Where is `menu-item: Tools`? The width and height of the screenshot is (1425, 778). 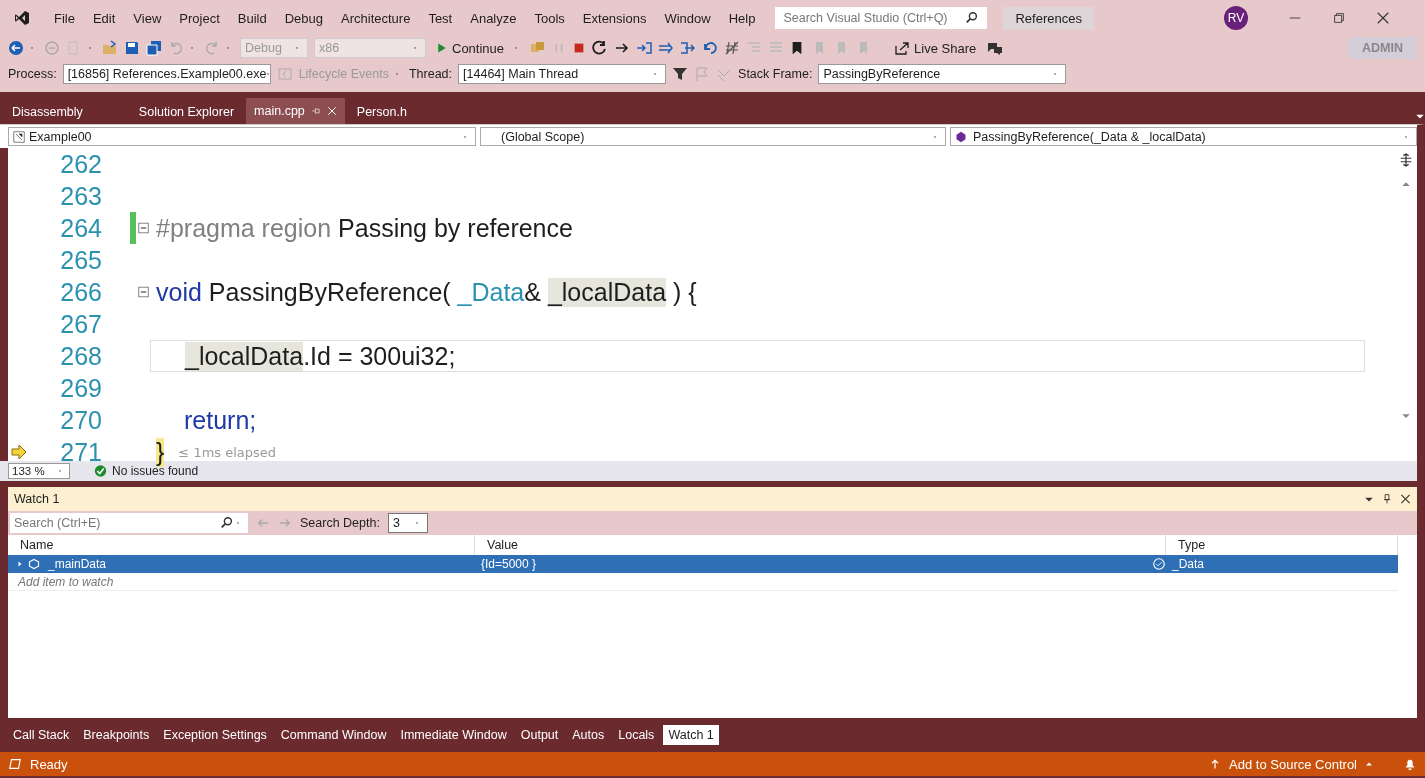
menu-item: Tools is located at coordinates (549, 18).